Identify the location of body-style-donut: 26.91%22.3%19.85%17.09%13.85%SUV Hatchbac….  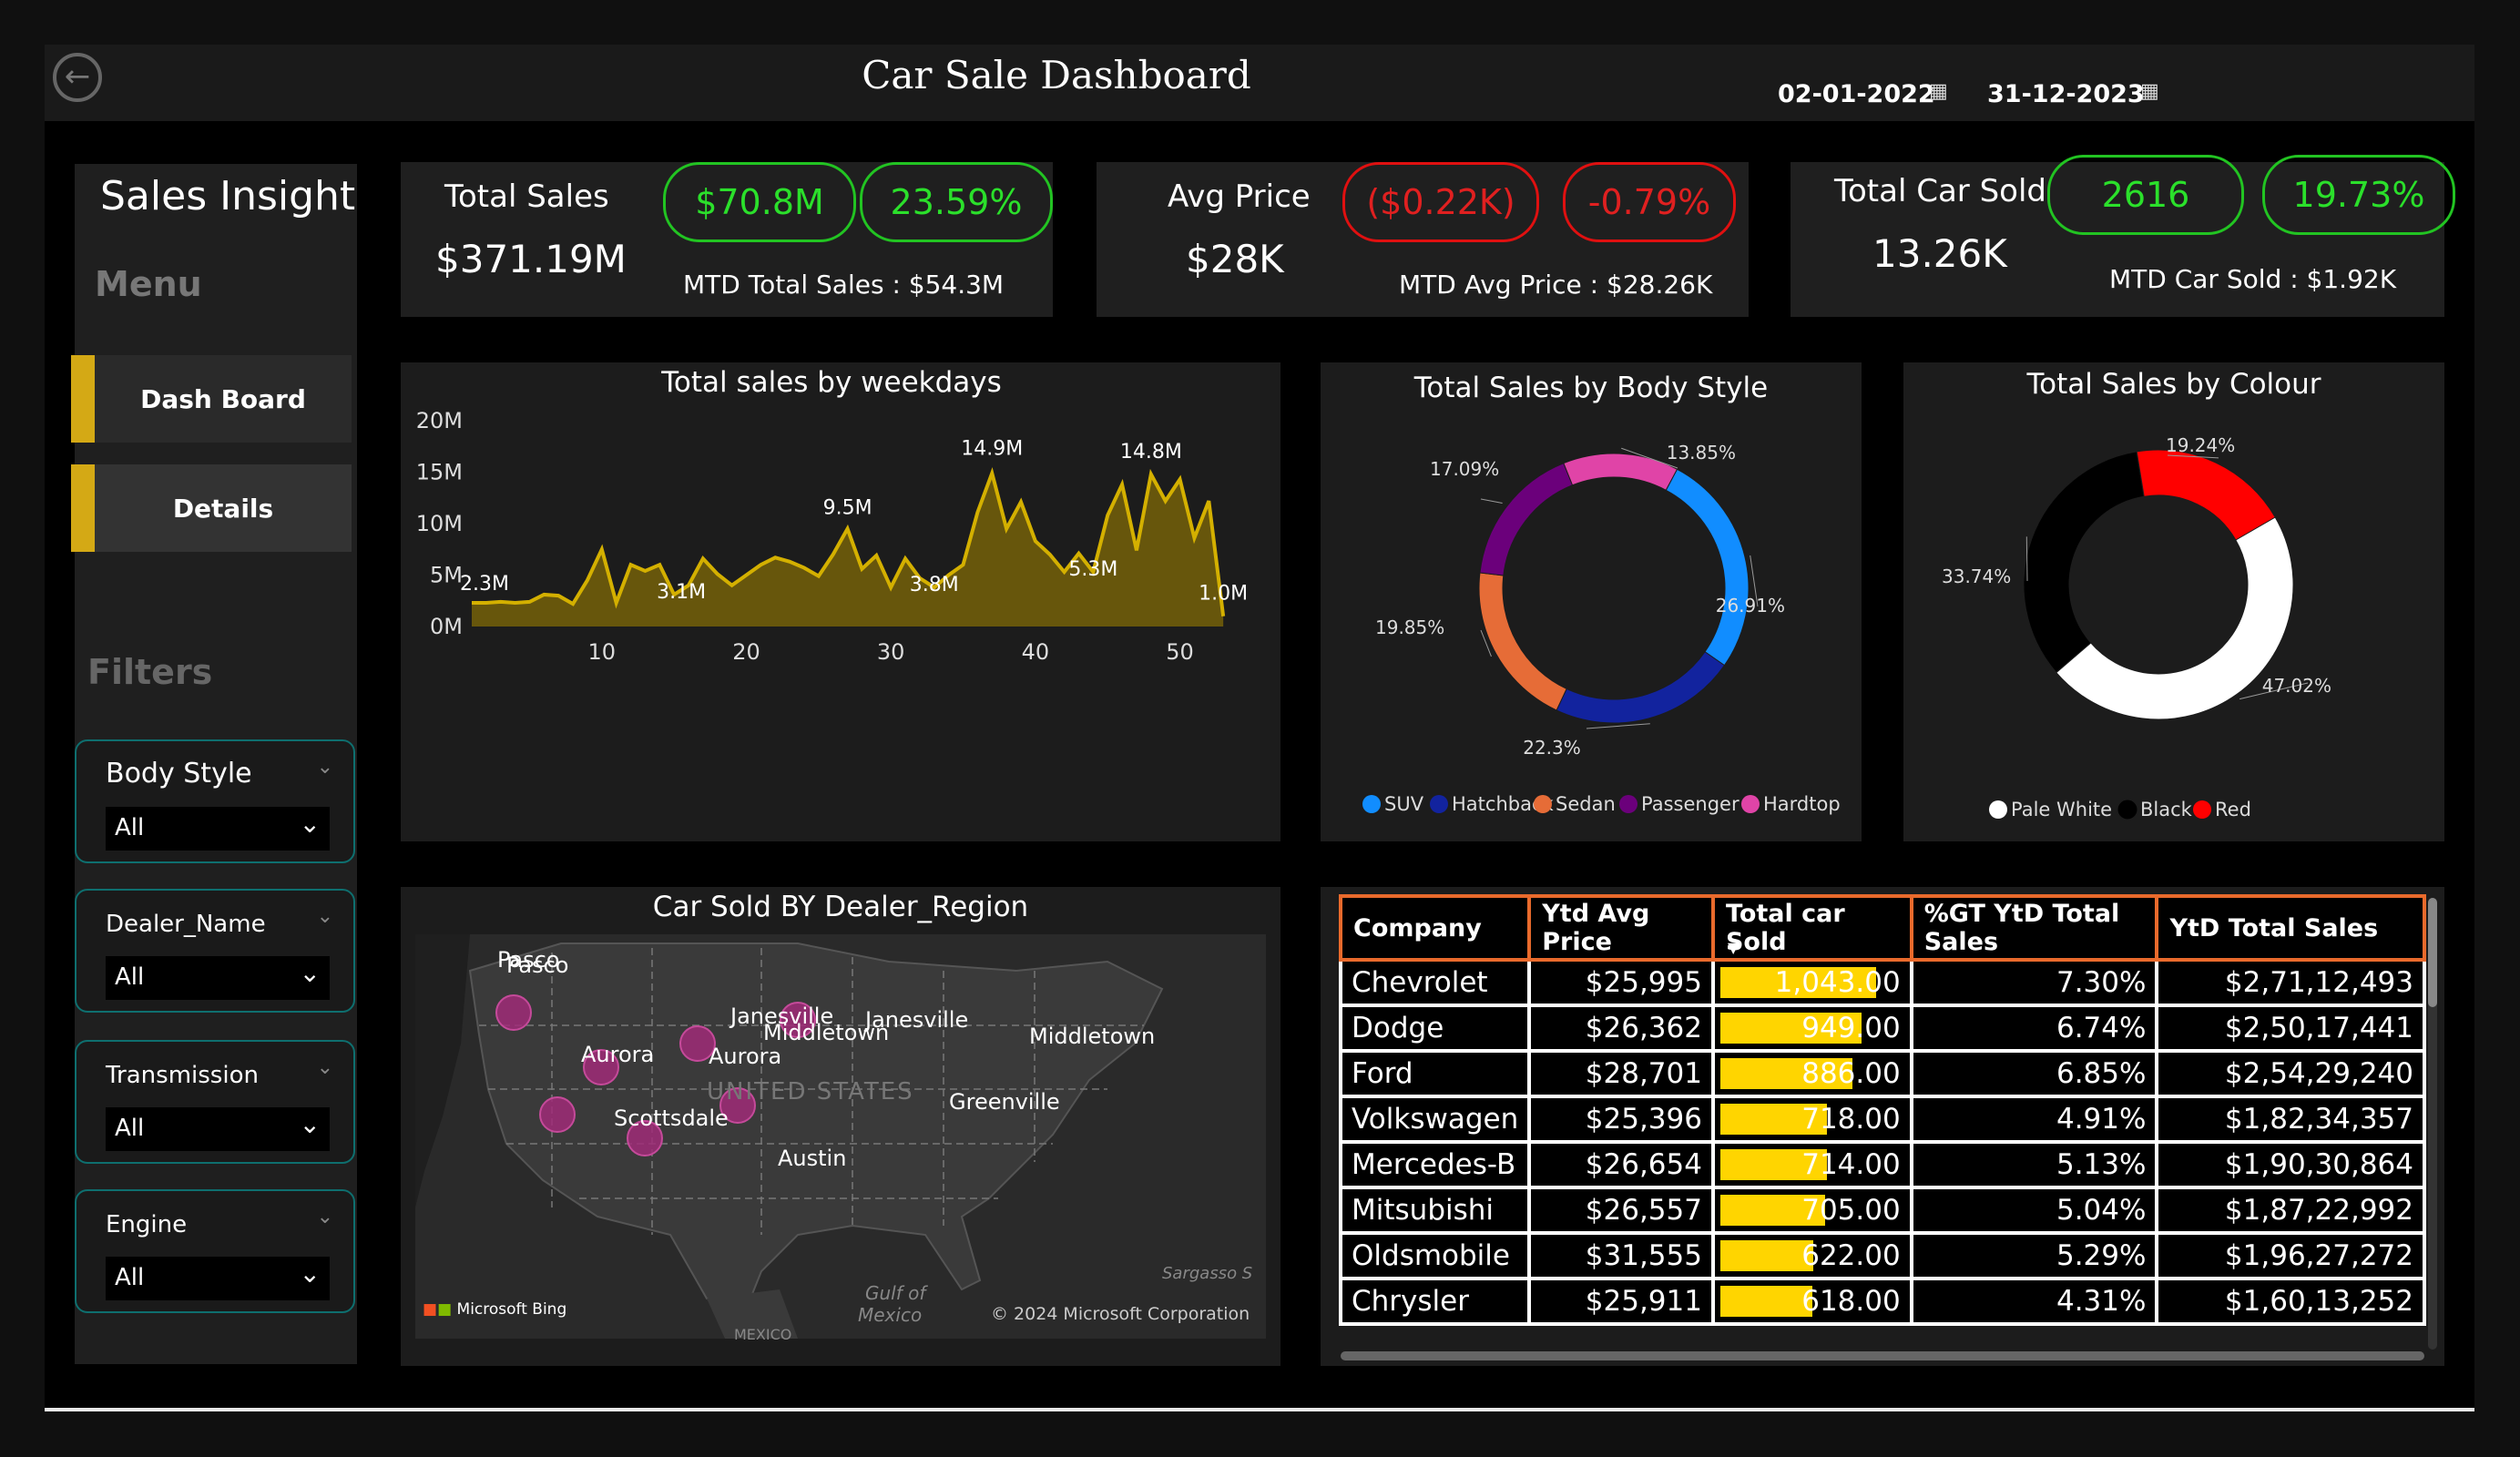
(1591, 601).